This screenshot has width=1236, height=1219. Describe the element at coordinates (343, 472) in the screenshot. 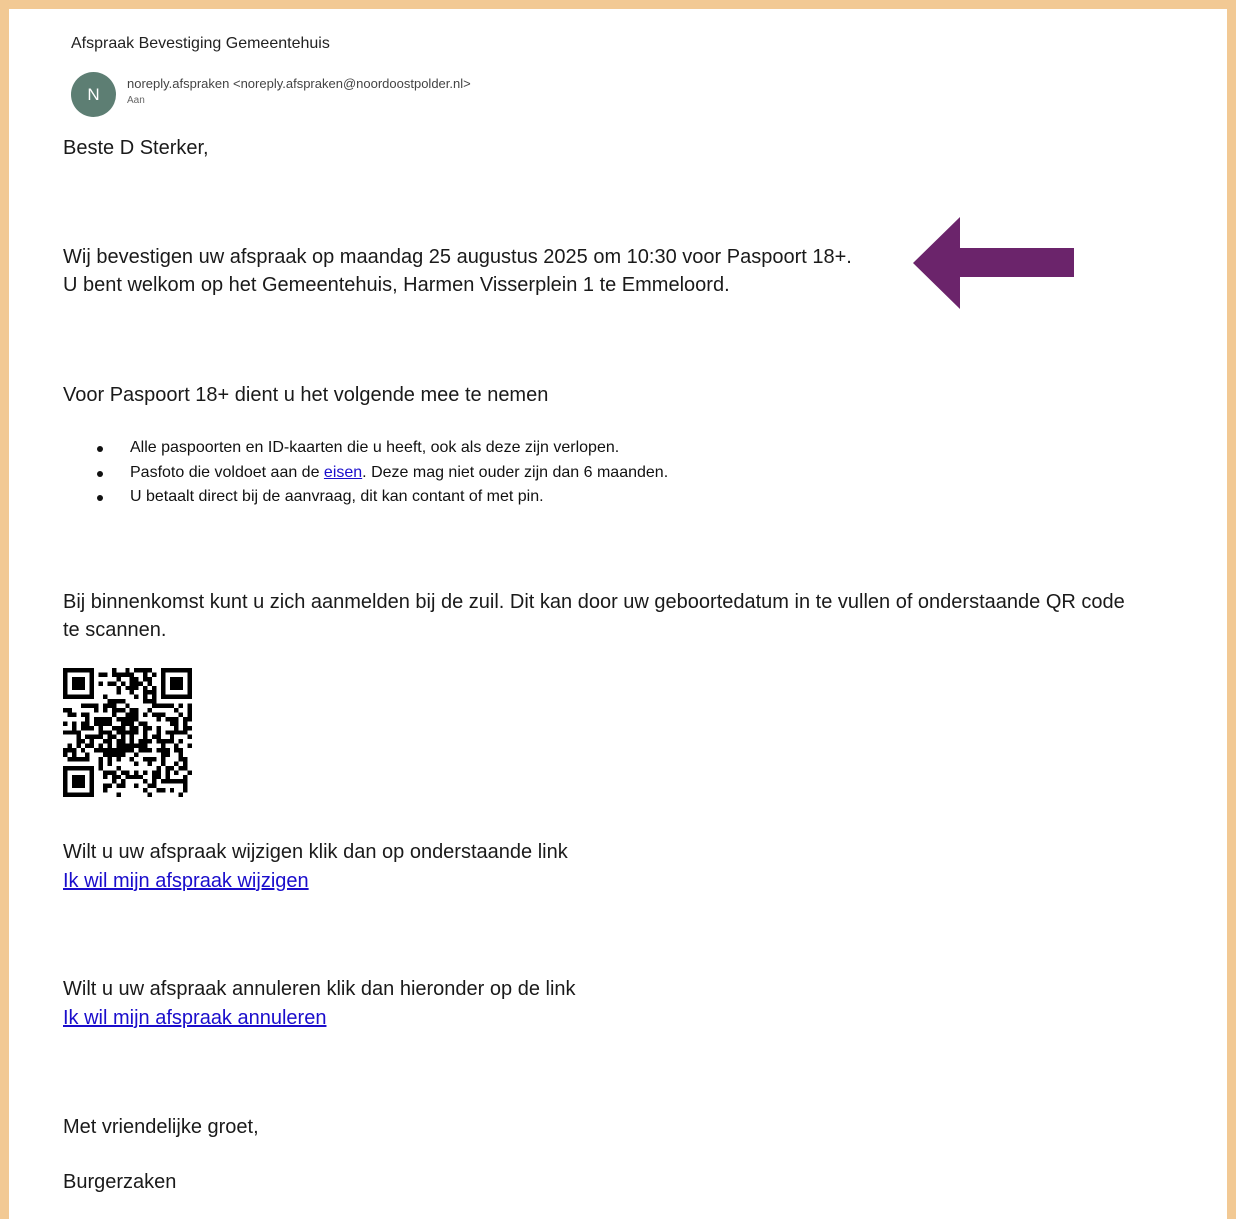

I see `eisen-link: eisen` at that location.